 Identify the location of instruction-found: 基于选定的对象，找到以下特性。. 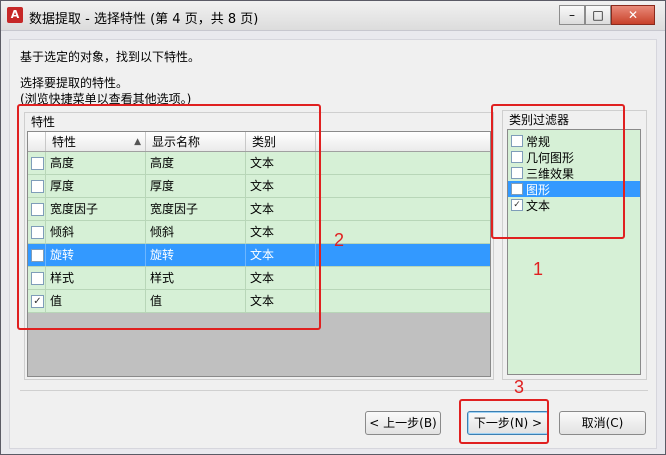
(110, 57).